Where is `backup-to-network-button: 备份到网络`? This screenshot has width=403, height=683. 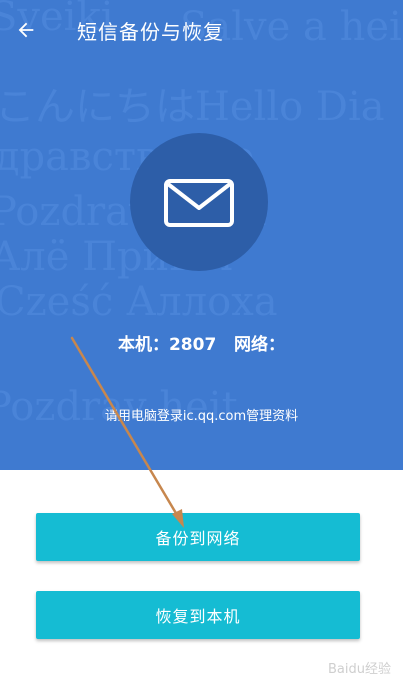 backup-to-network-button: 备份到网络 is located at coordinates (198, 537).